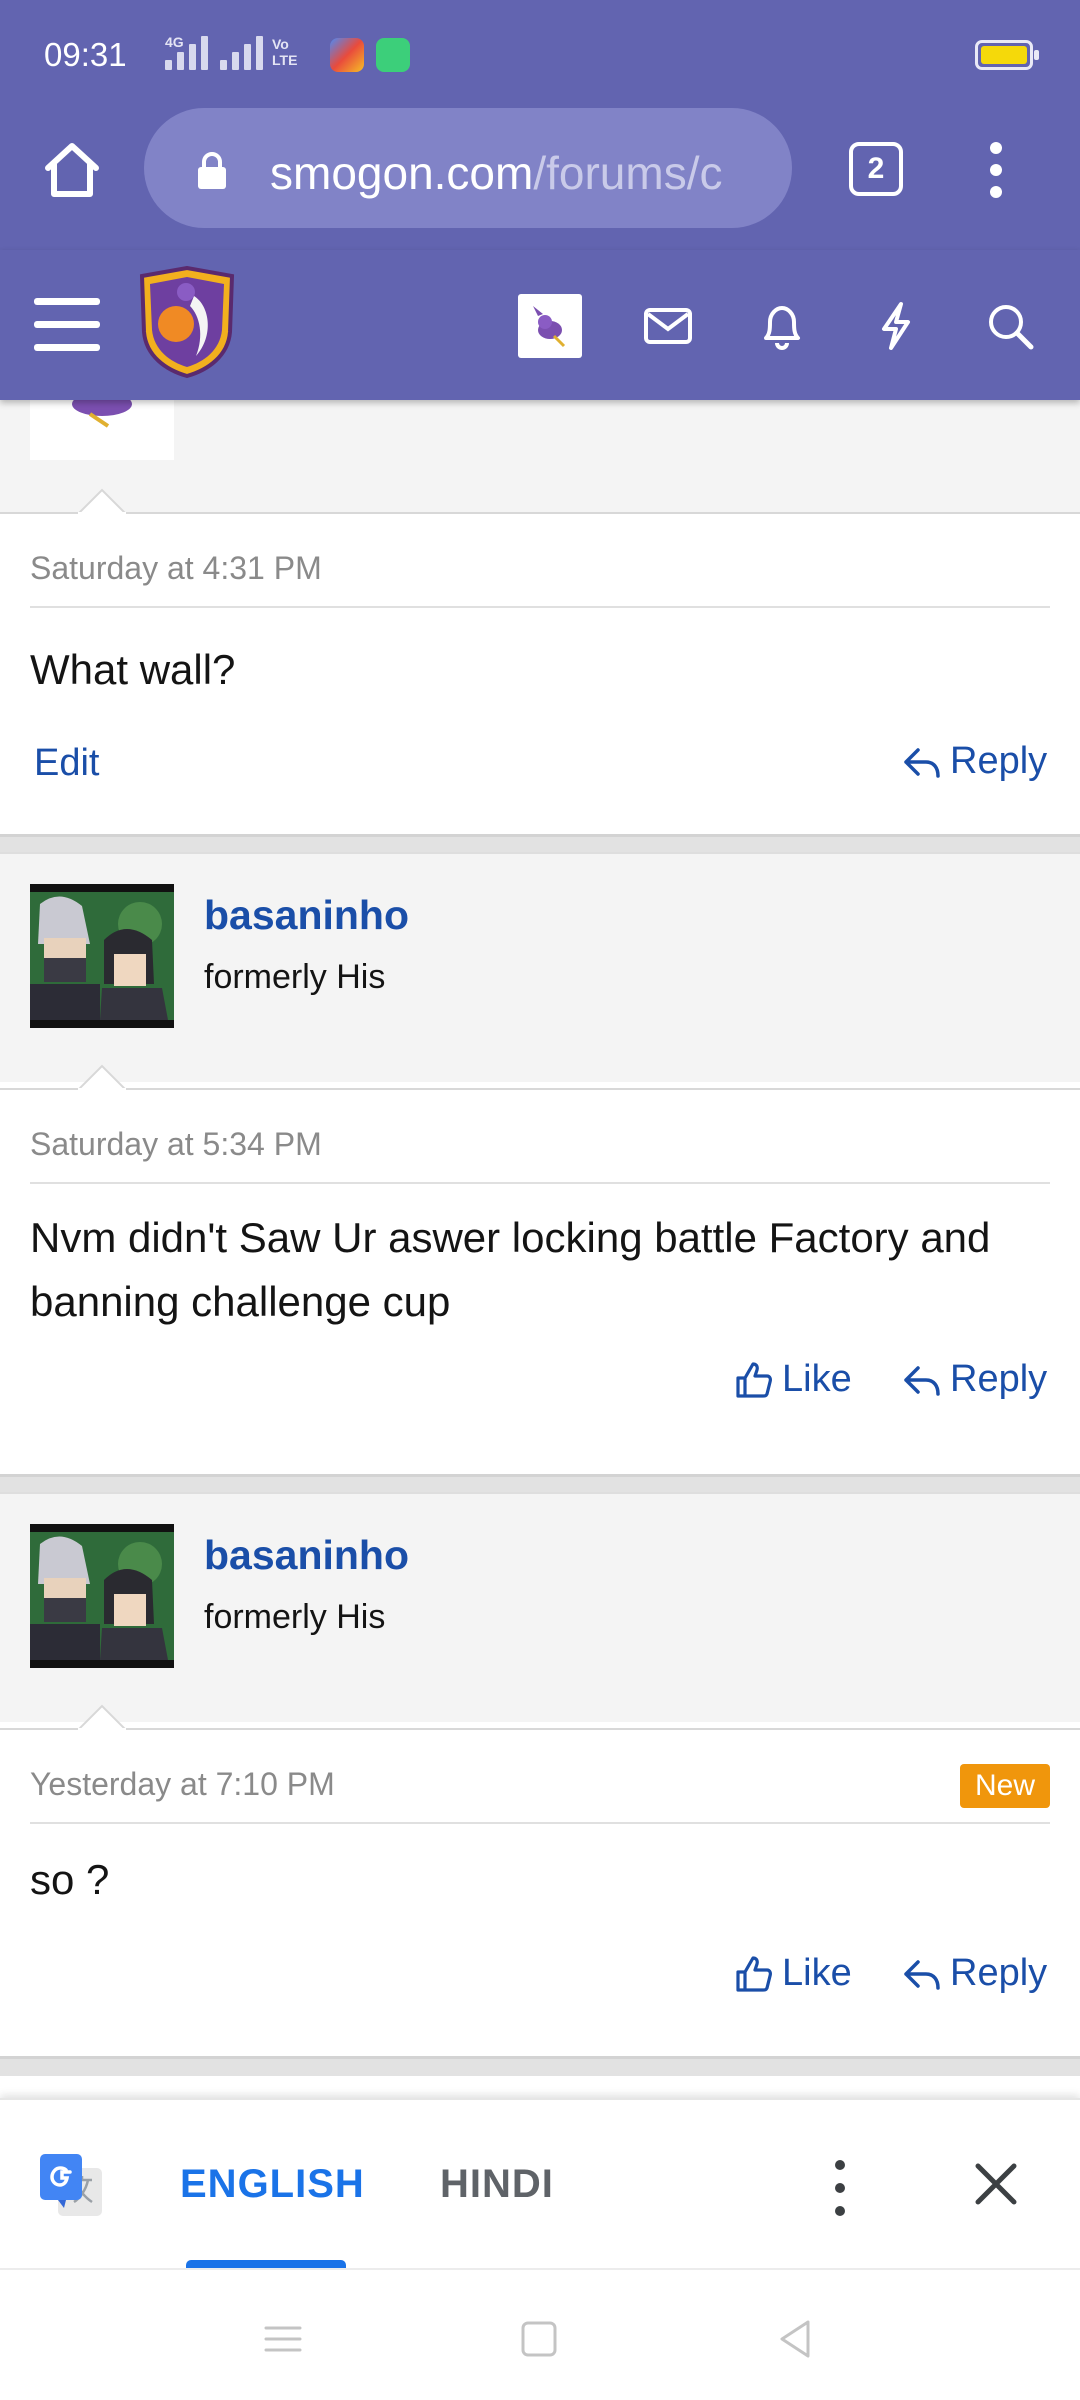 This screenshot has width=1080, height=2400. What do you see at coordinates (668, 326) in the screenshot?
I see `mail-icon` at bounding box center [668, 326].